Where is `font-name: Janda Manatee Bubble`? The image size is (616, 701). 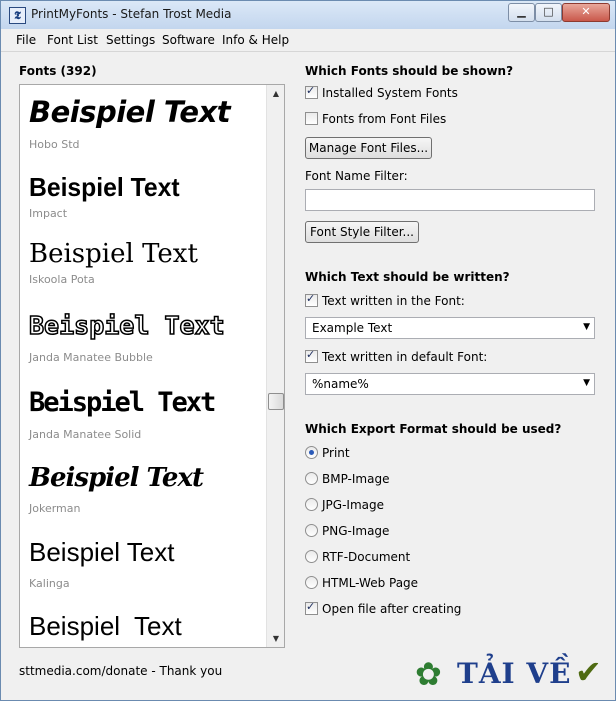 font-name: Janda Manatee Bubble is located at coordinates (91, 357).